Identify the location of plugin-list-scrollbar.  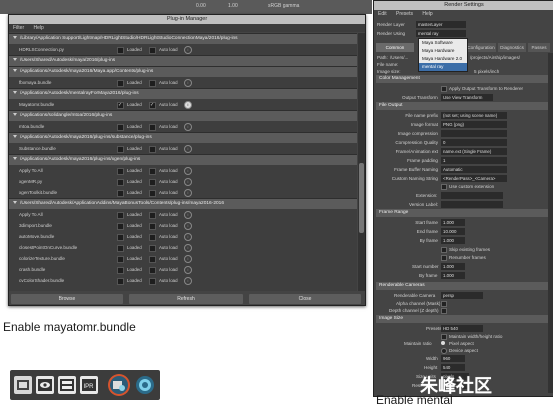
(361, 162).